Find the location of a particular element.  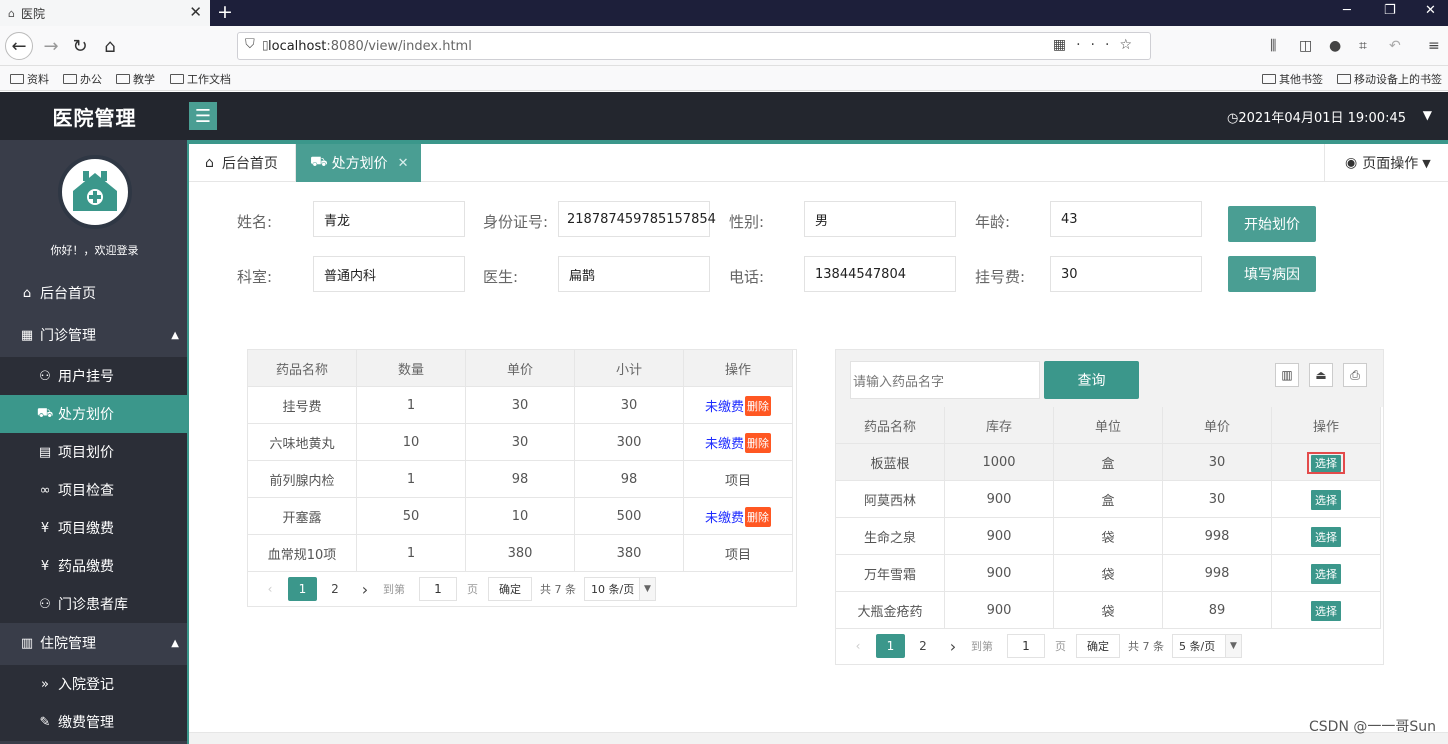

name-field: 青龙 is located at coordinates (389, 219).